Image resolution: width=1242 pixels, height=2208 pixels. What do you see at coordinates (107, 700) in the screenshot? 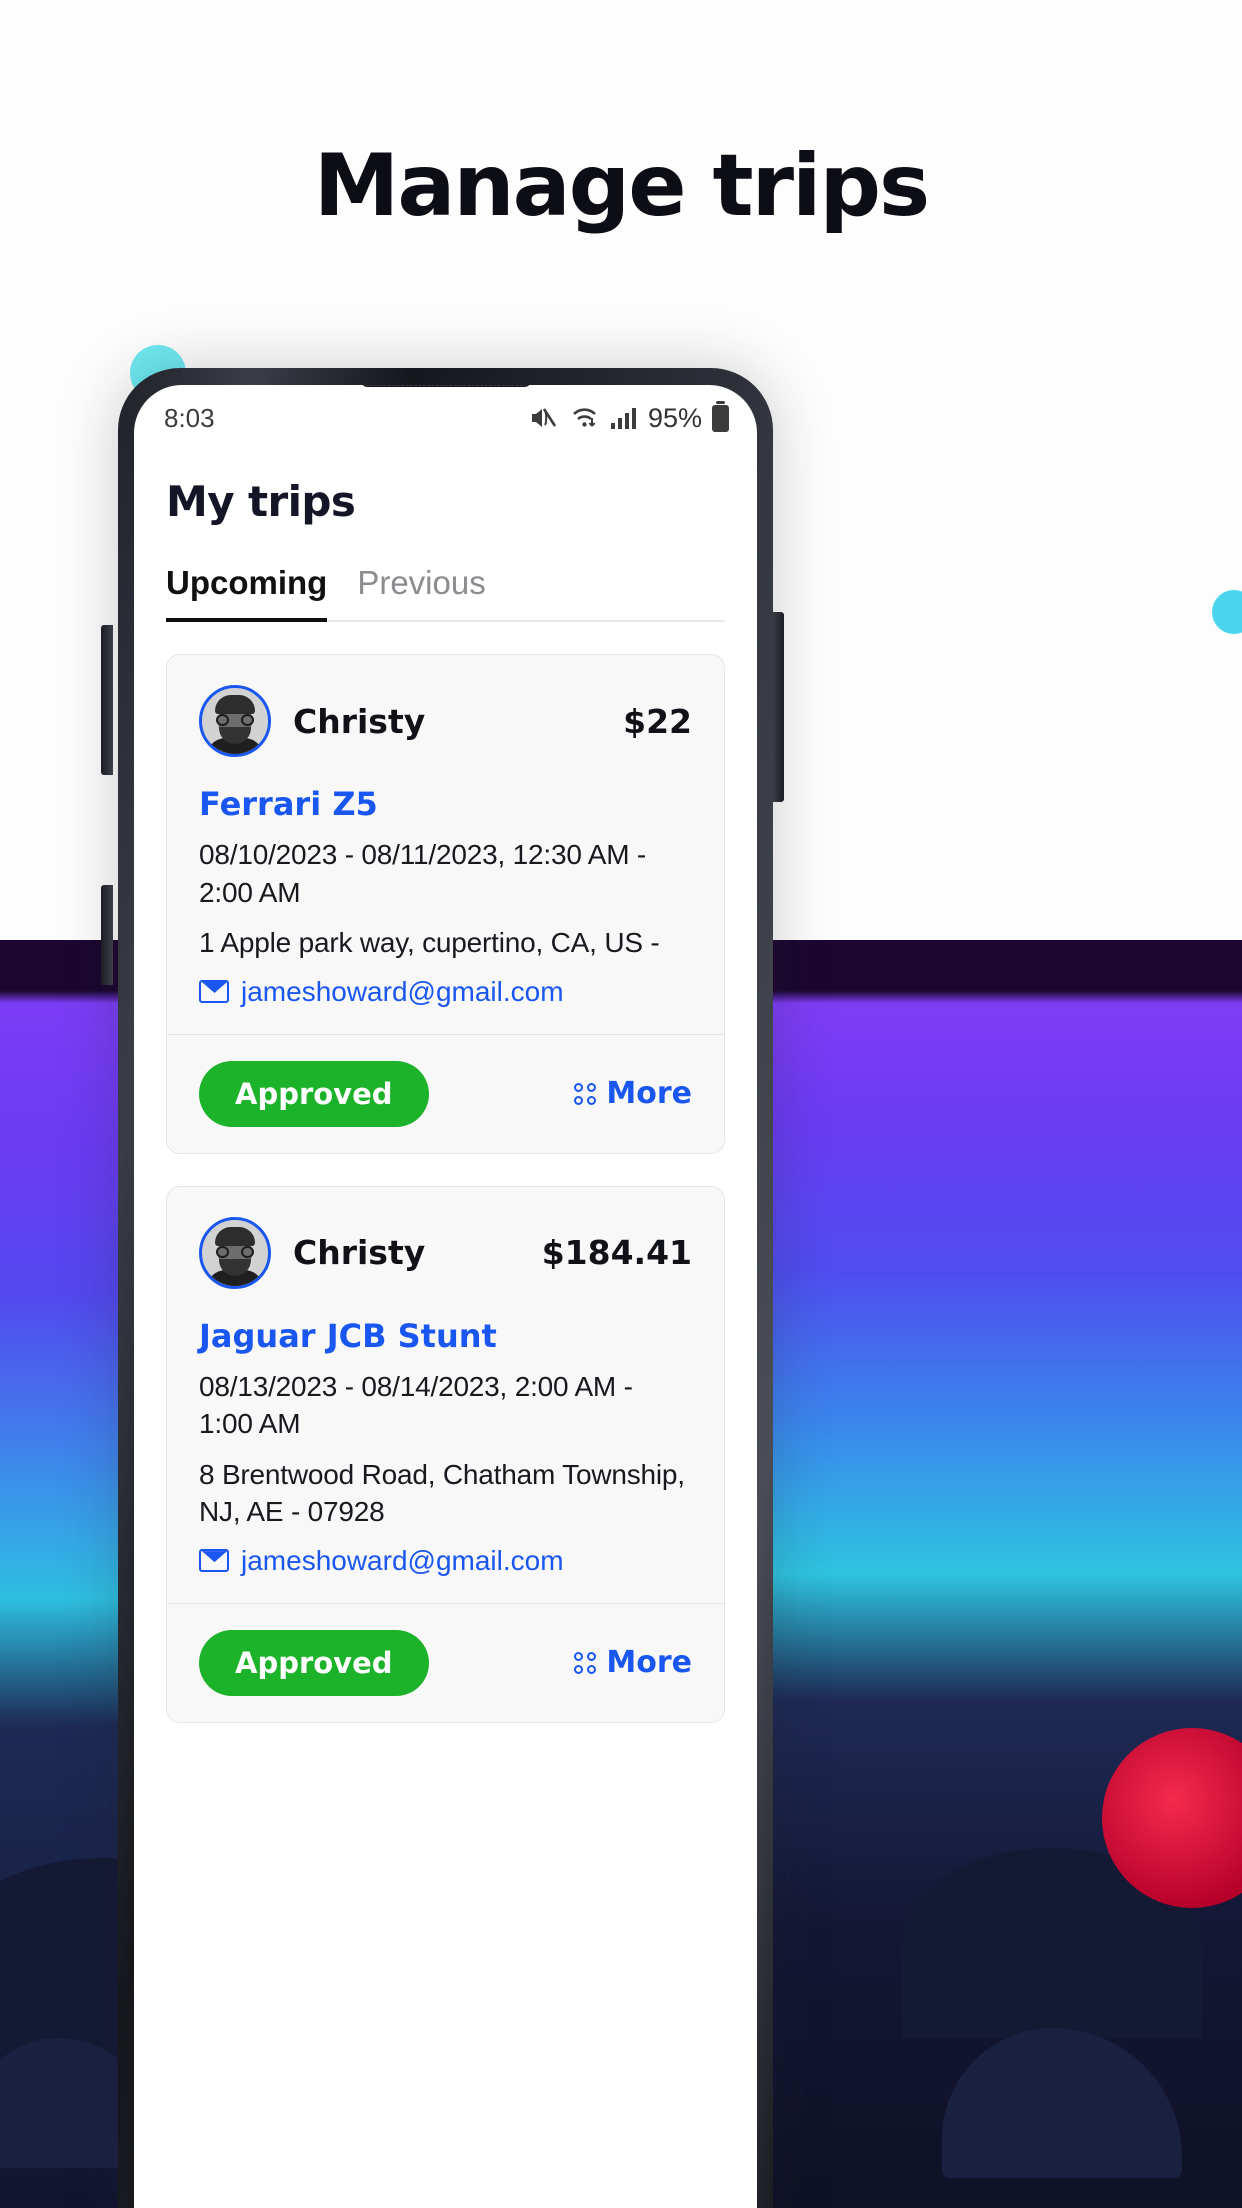
I see `phone-volume-up-button` at bounding box center [107, 700].